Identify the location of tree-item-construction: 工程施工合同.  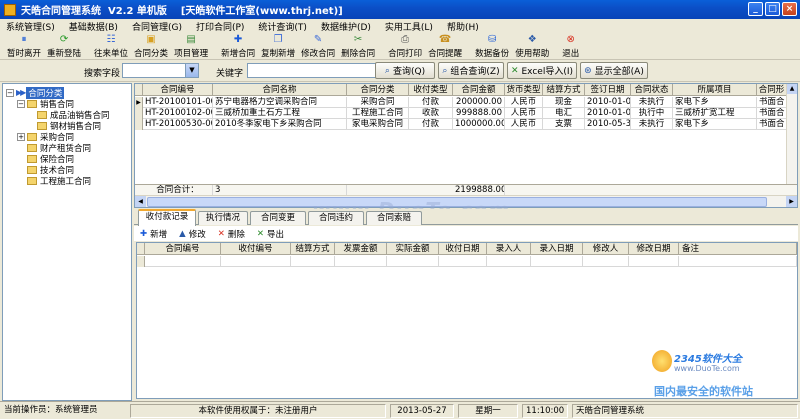
(59, 181).